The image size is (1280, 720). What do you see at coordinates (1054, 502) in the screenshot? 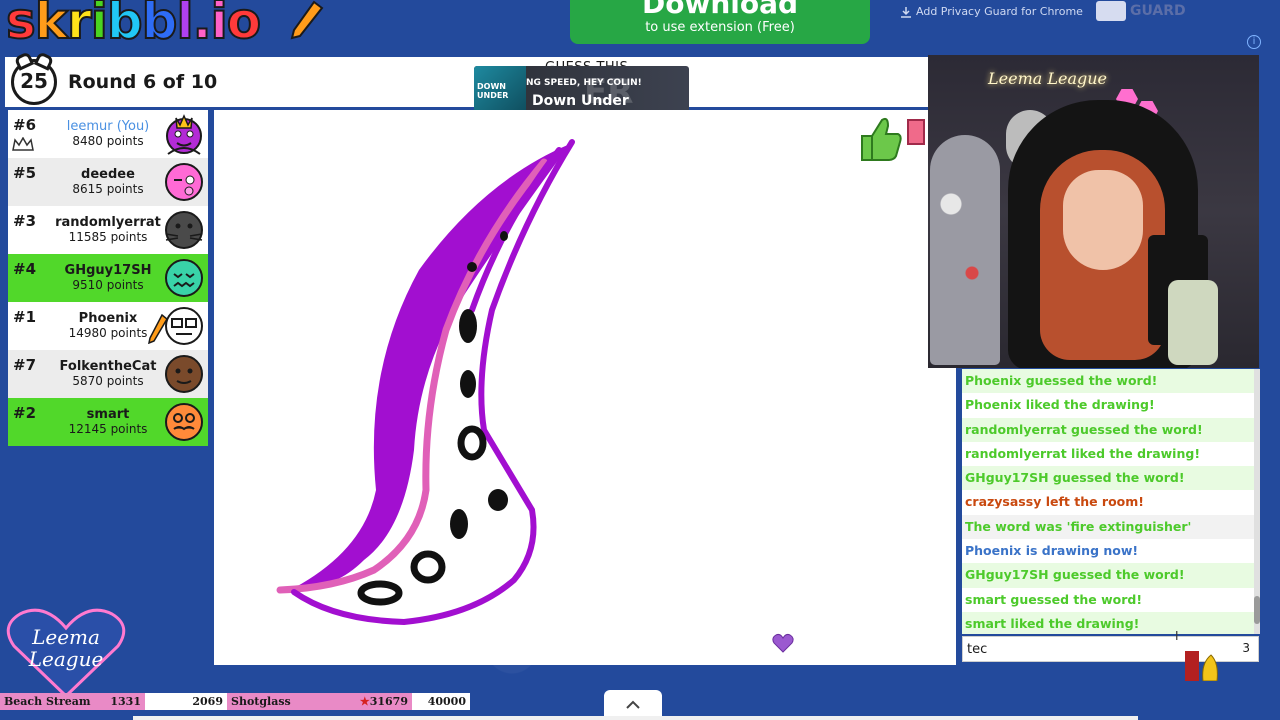
I see `chat-message: crazysassy left the room!` at bounding box center [1054, 502].